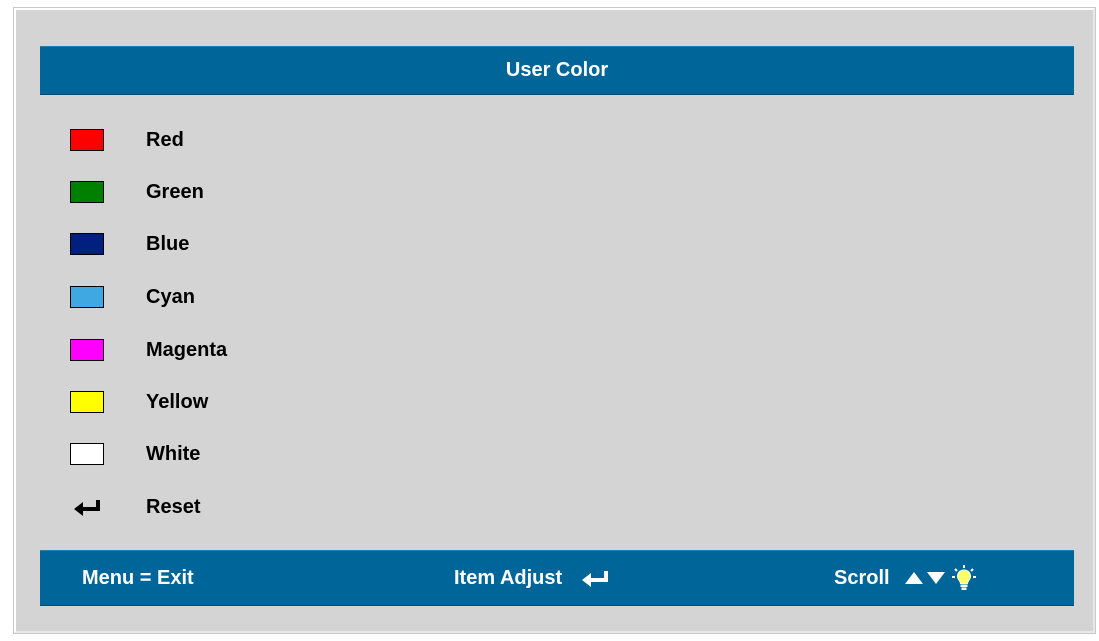 Image resolution: width=1099 pixels, height=641 pixels. Describe the element at coordinates (270, 350) in the screenshot. I see `menu-item-magenta: Magenta` at that location.